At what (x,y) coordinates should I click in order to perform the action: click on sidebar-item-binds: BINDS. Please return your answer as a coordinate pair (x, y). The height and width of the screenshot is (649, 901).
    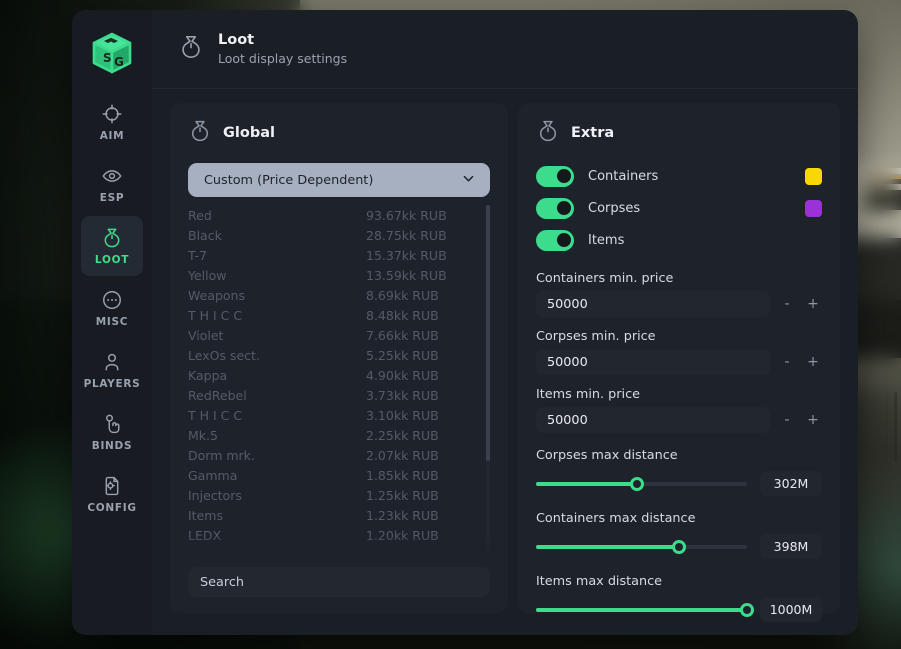
    Looking at the image, I should click on (112, 432).